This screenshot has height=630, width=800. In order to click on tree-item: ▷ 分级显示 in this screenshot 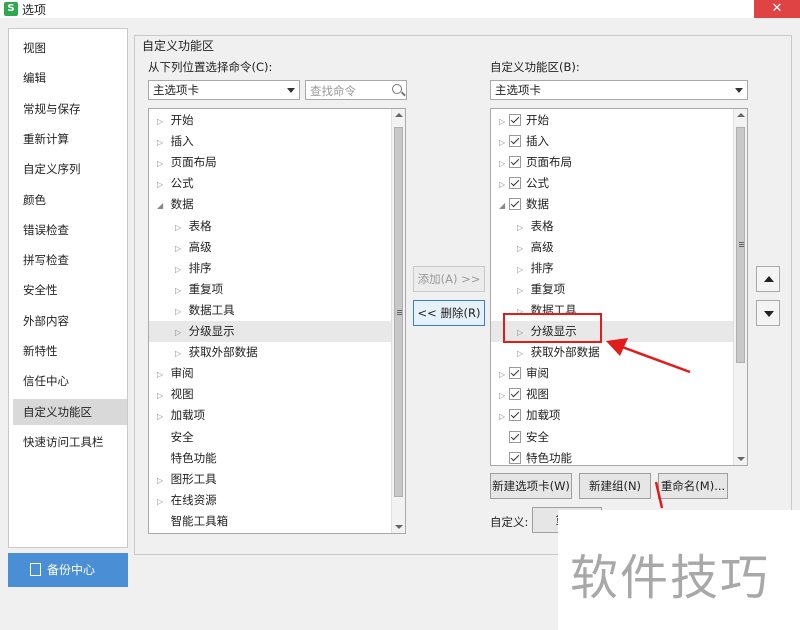, I will do `click(270, 331)`.